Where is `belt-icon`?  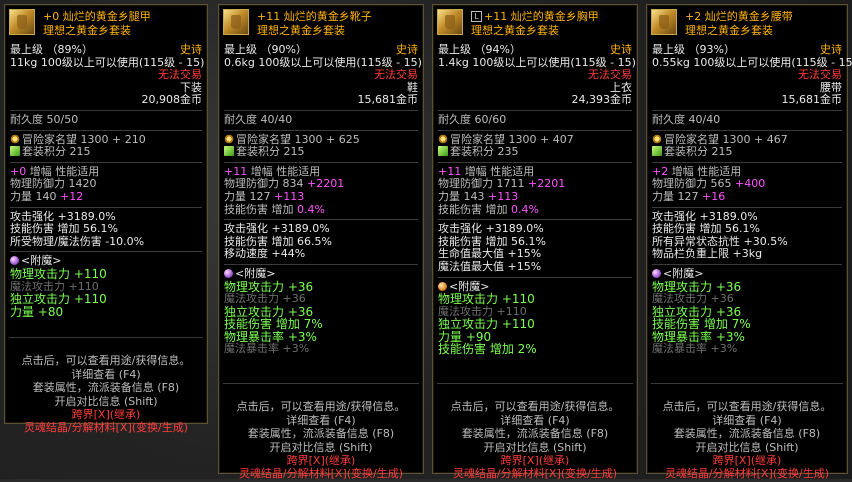 belt-icon is located at coordinates (664, 22).